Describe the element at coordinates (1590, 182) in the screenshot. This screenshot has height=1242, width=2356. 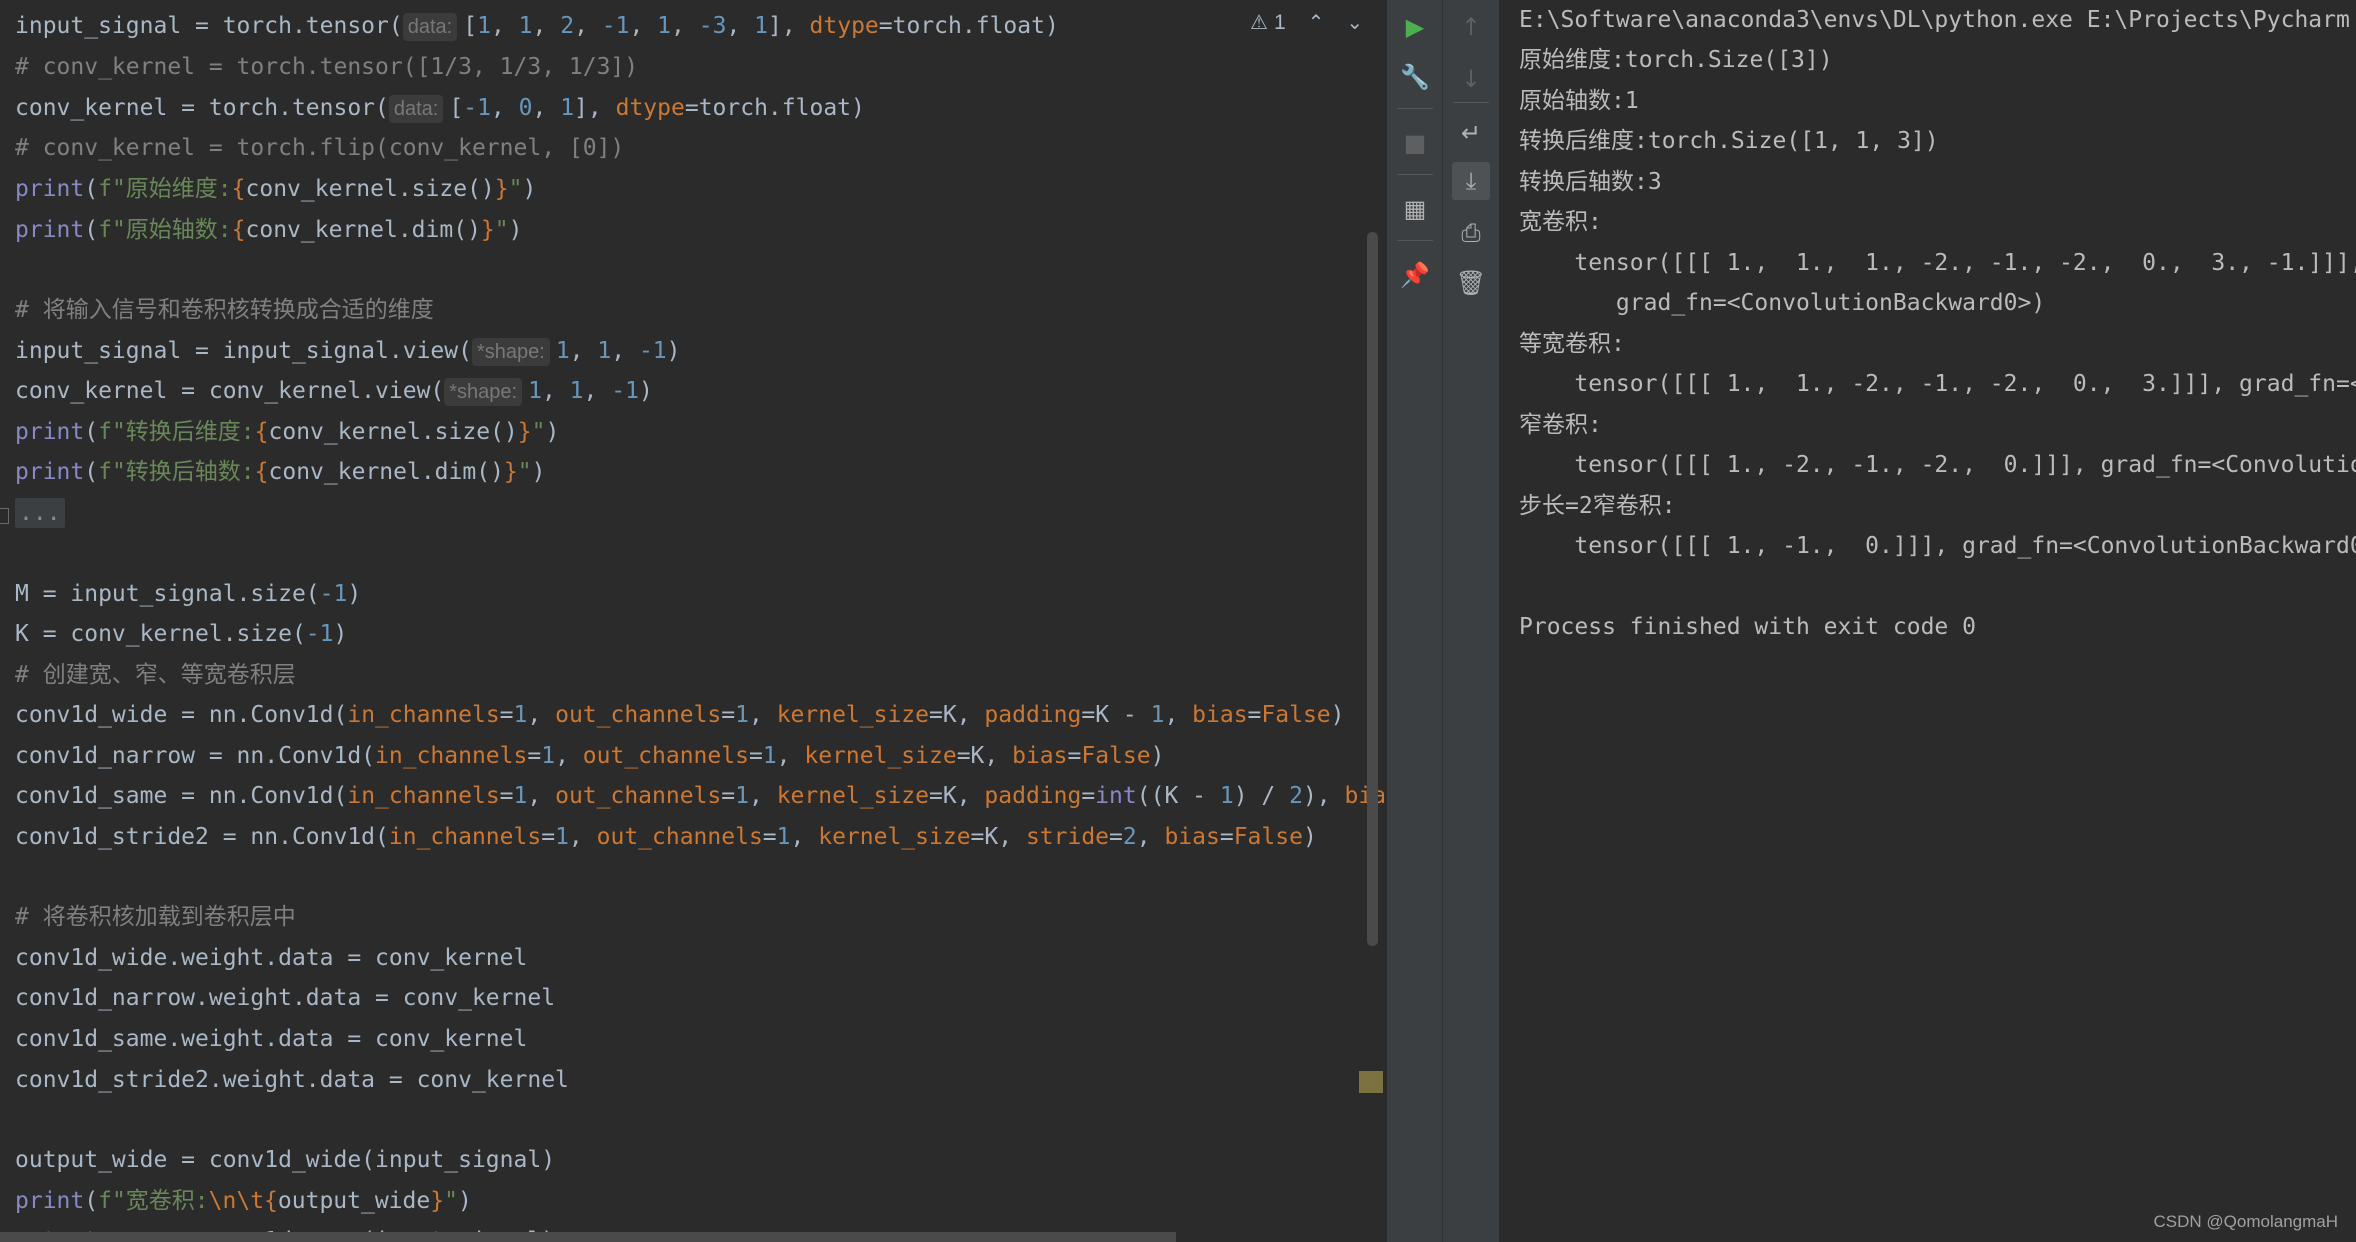
I see `console-line: 转换后轴数:3` at that location.